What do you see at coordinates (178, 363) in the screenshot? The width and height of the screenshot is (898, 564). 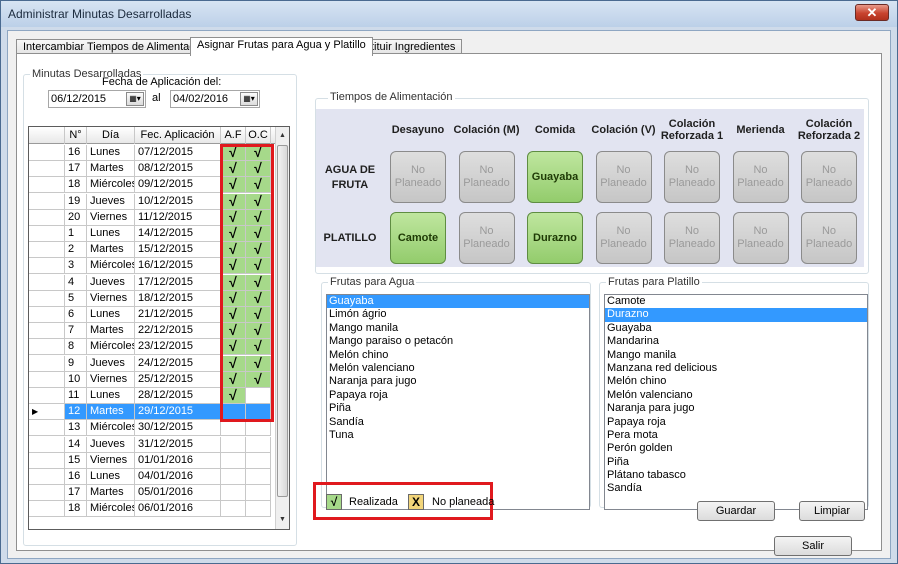 I see `cell-fecha: 24/12/2015` at bounding box center [178, 363].